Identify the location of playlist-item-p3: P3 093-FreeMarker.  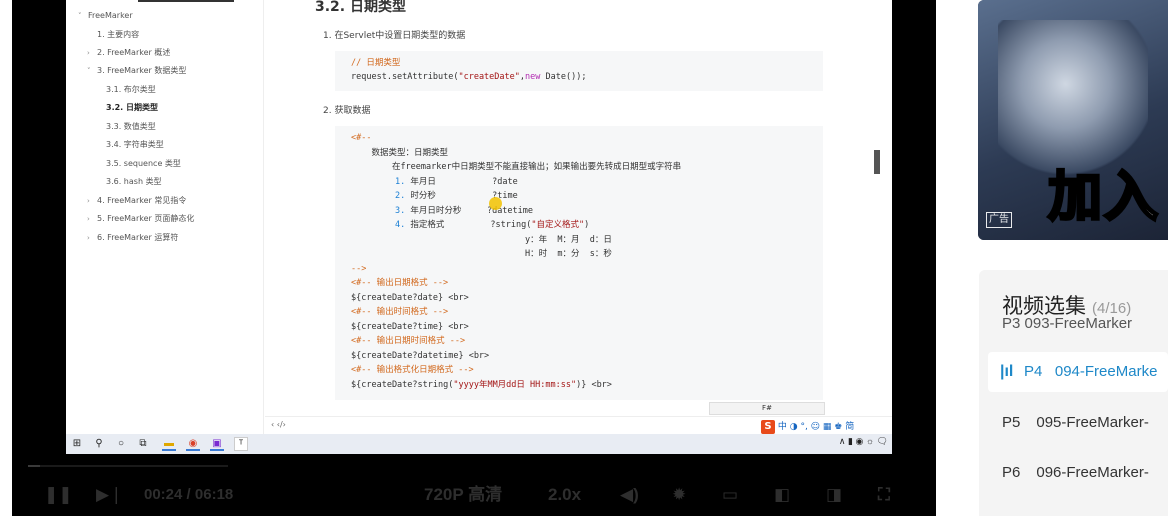
(1067, 323).